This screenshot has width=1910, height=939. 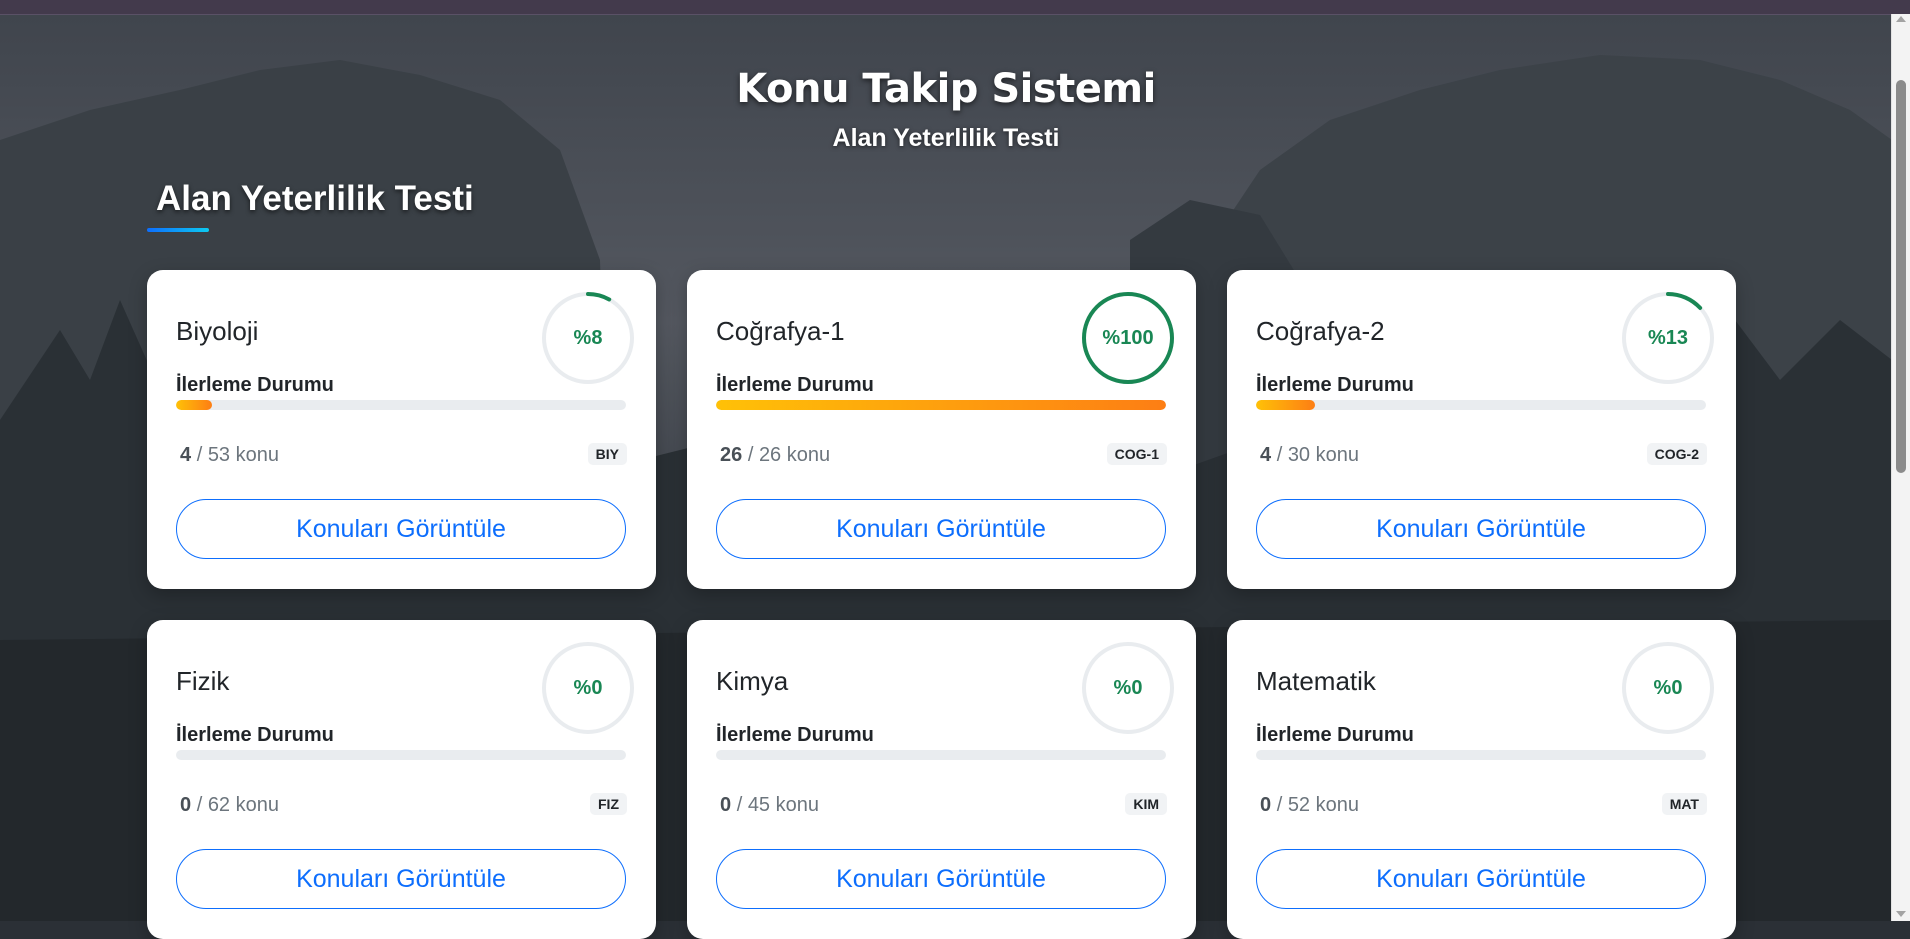 I want to click on total-count: 26, so click(x=770, y=455).